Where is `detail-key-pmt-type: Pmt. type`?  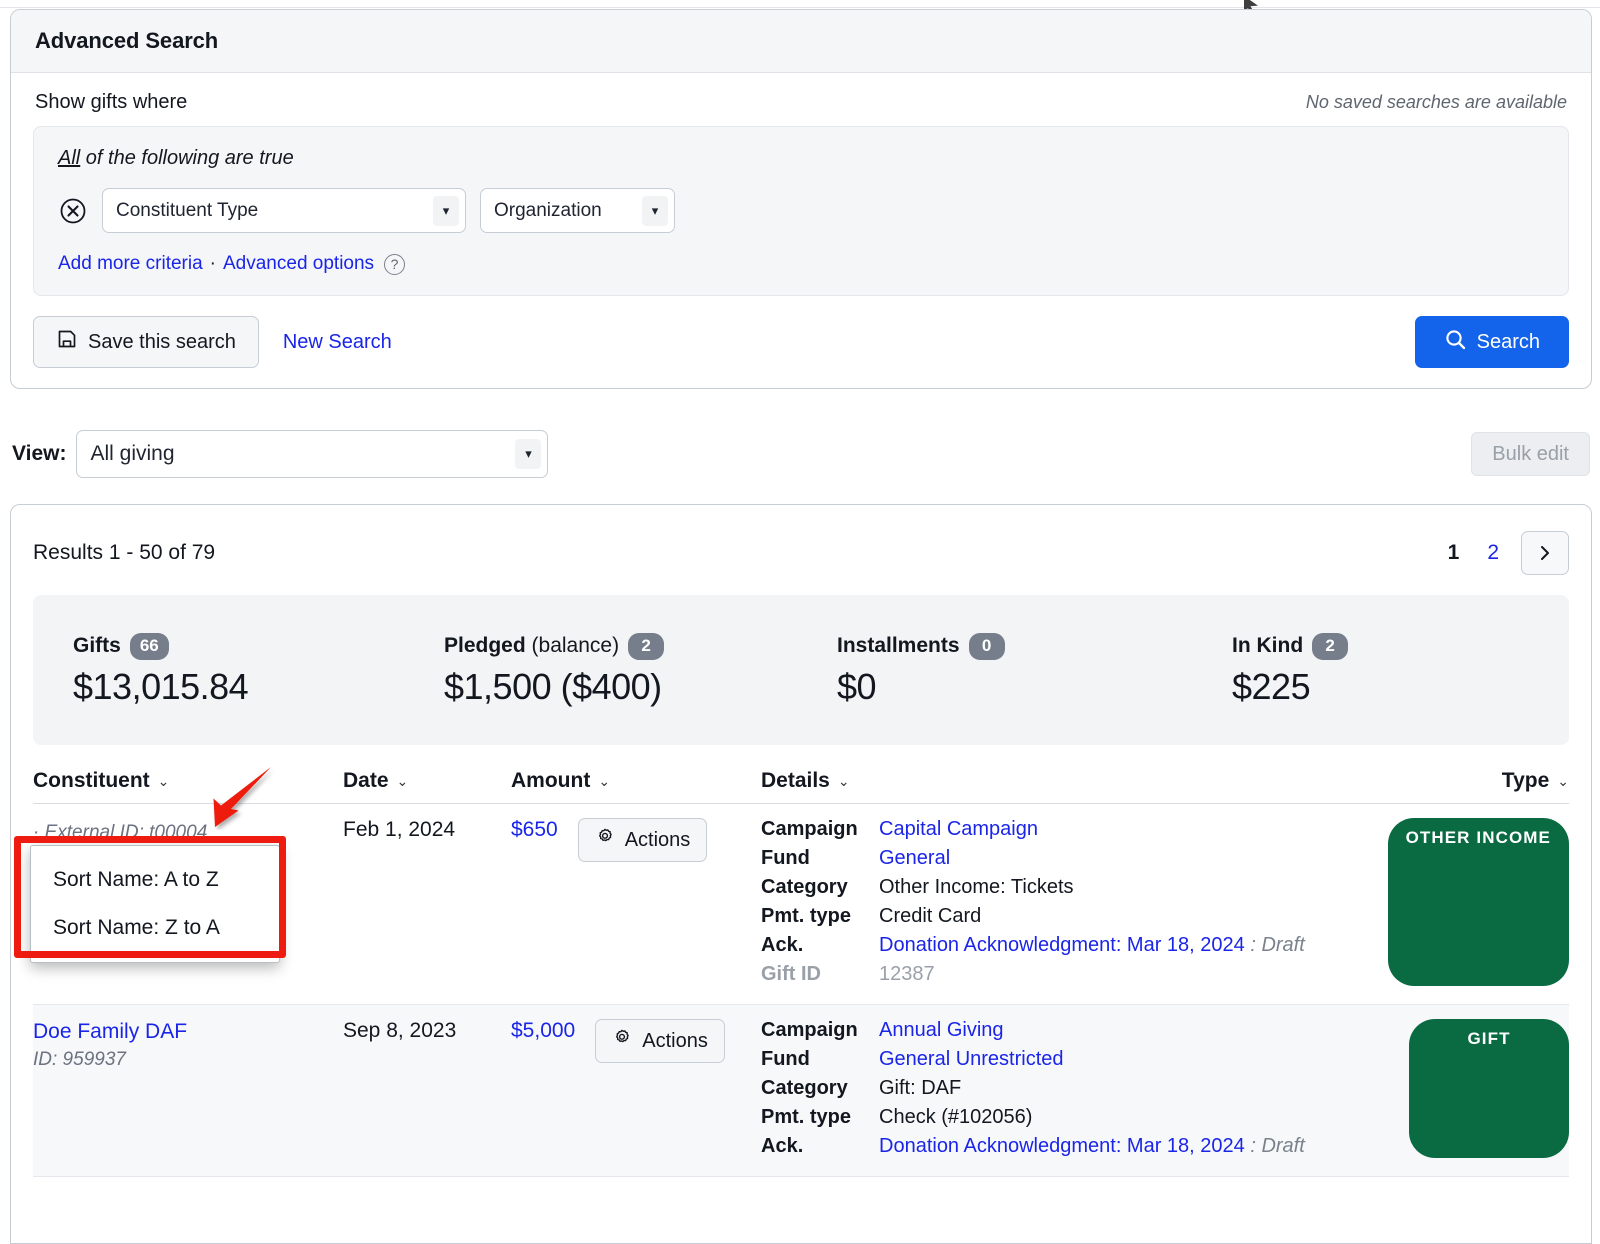
detail-key-pmt-type: Pmt. type is located at coordinates (806, 916).